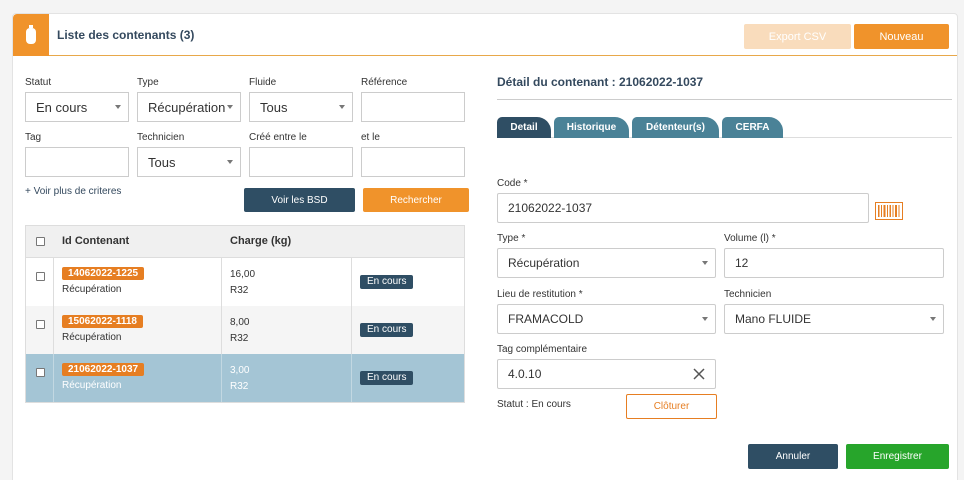  Describe the element at coordinates (73, 191) in the screenshot. I see `more-criteria-link: + Voir plus de criteres` at that location.